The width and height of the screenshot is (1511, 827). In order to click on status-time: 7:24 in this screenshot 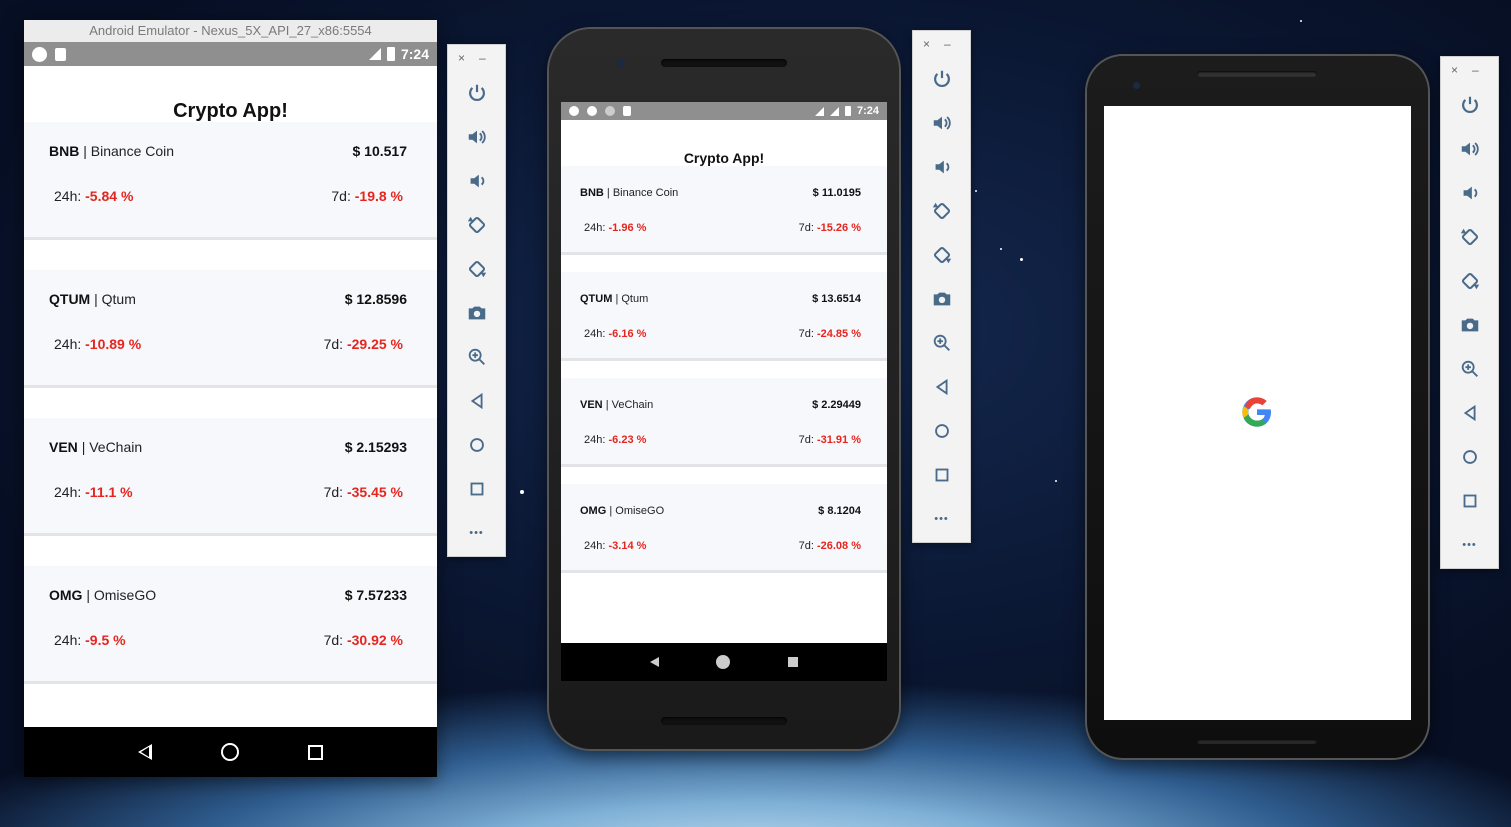, I will do `click(414, 54)`.